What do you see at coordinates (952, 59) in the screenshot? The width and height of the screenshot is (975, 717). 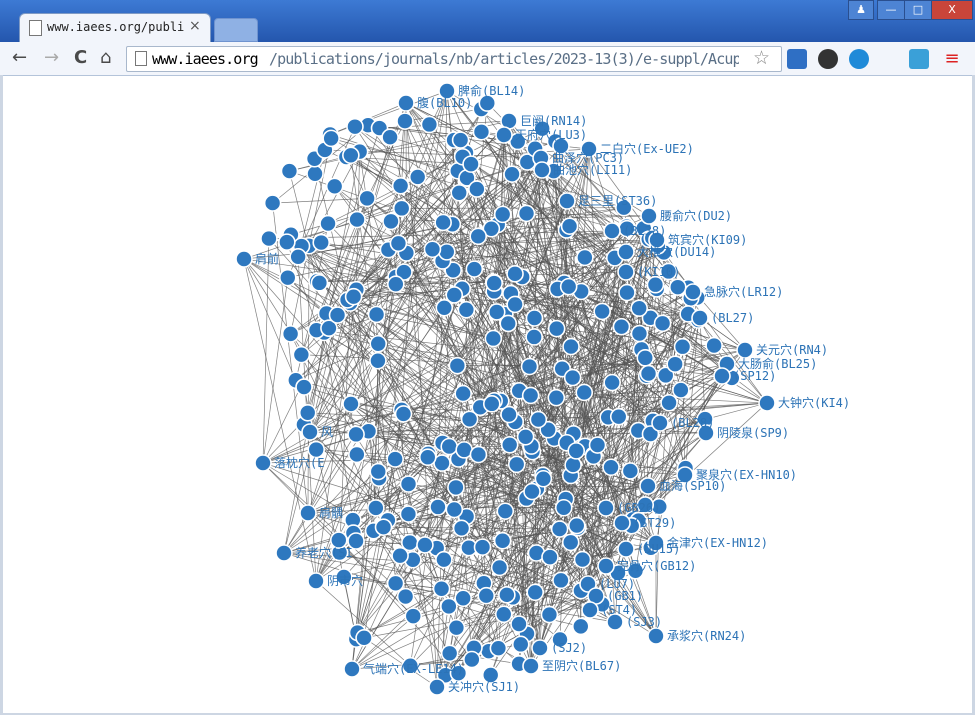 I see `menu-icon: ≡` at bounding box center [952, 59].